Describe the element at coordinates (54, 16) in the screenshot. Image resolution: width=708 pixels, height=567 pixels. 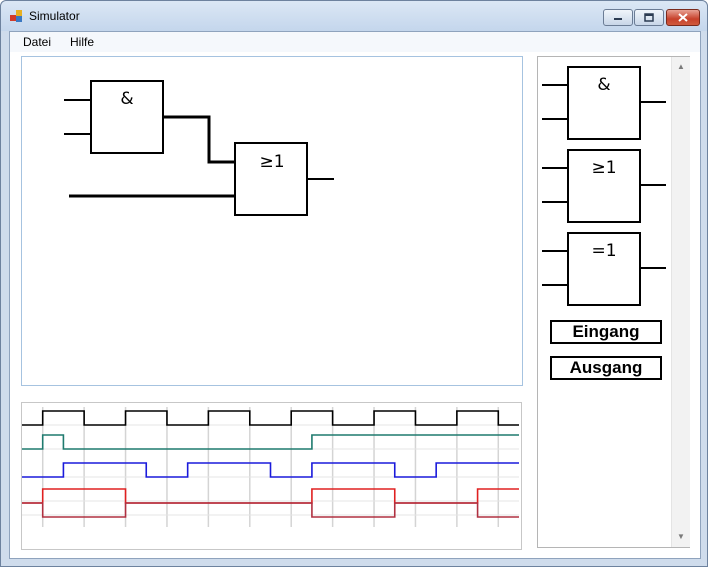
I see `window-title: Simulator` at that location.